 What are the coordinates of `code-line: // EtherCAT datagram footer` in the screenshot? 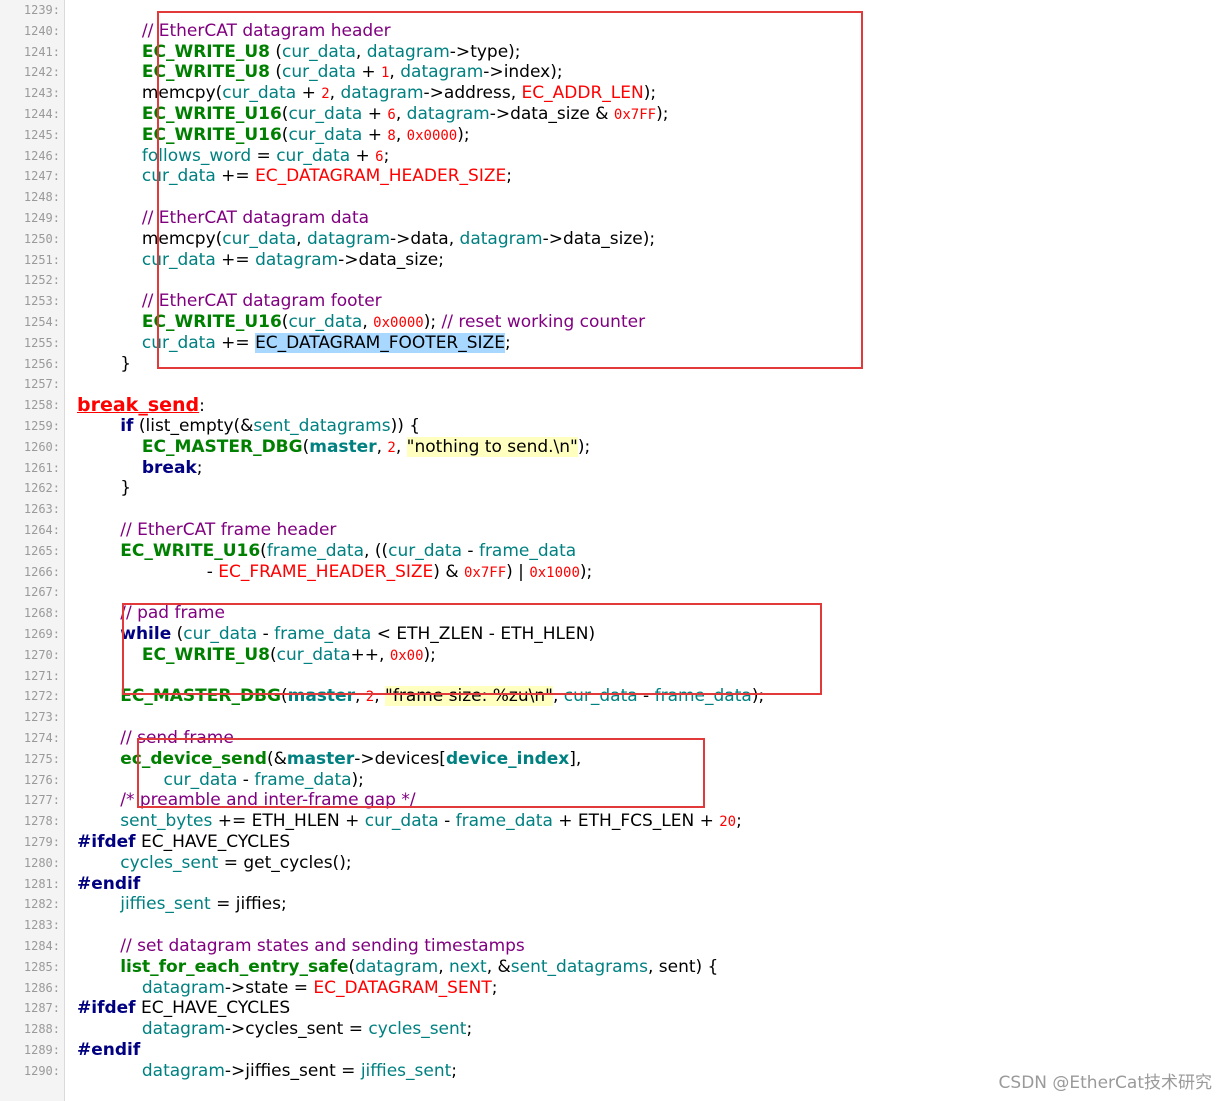 It's located at (229, 301).